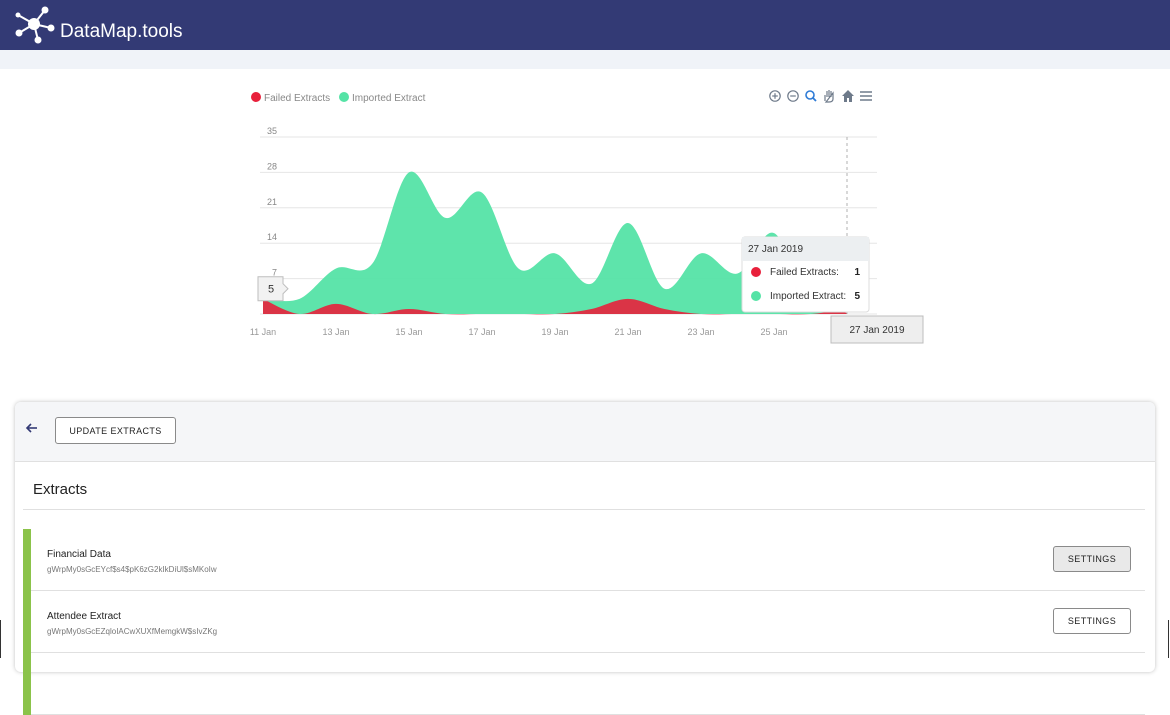 The width and height of the screenshot is (1170, 715). I want to click on x-tick-label: 23 Jan, so click(700, 332).